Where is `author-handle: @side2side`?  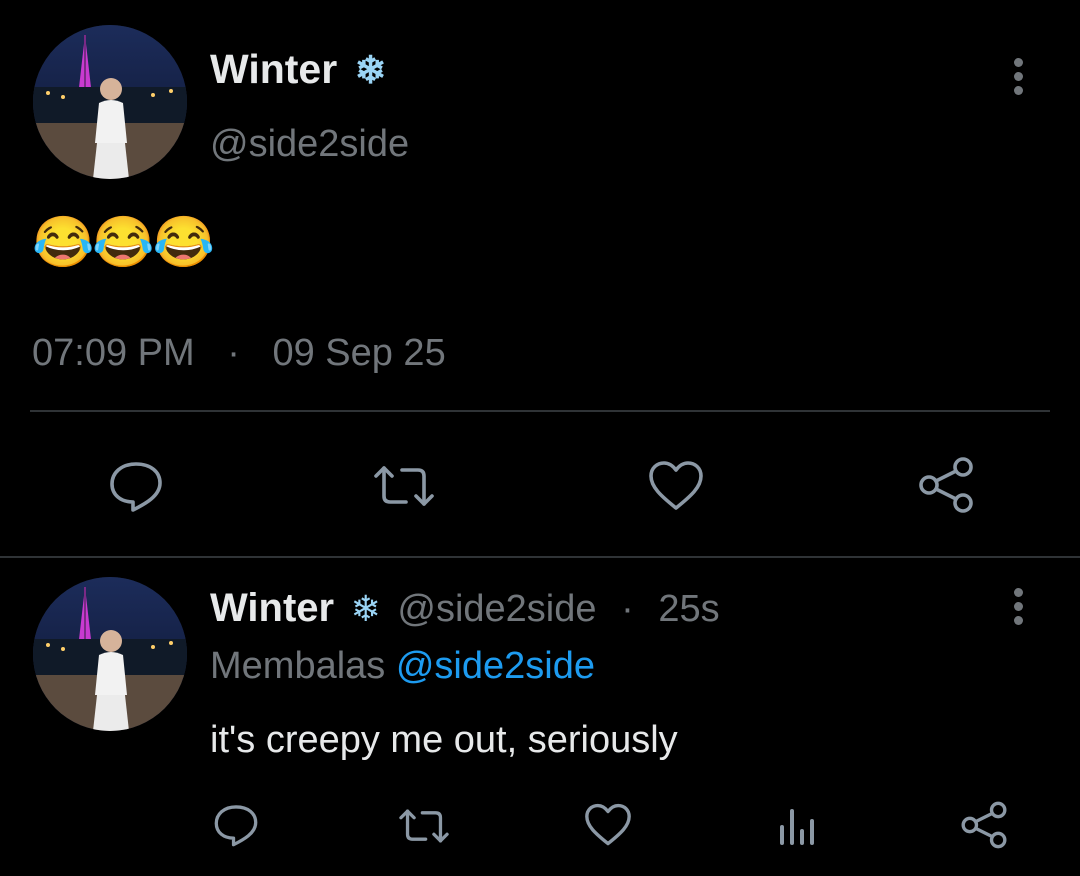 author-handle: @side2side is located at coordinates (309, 144).